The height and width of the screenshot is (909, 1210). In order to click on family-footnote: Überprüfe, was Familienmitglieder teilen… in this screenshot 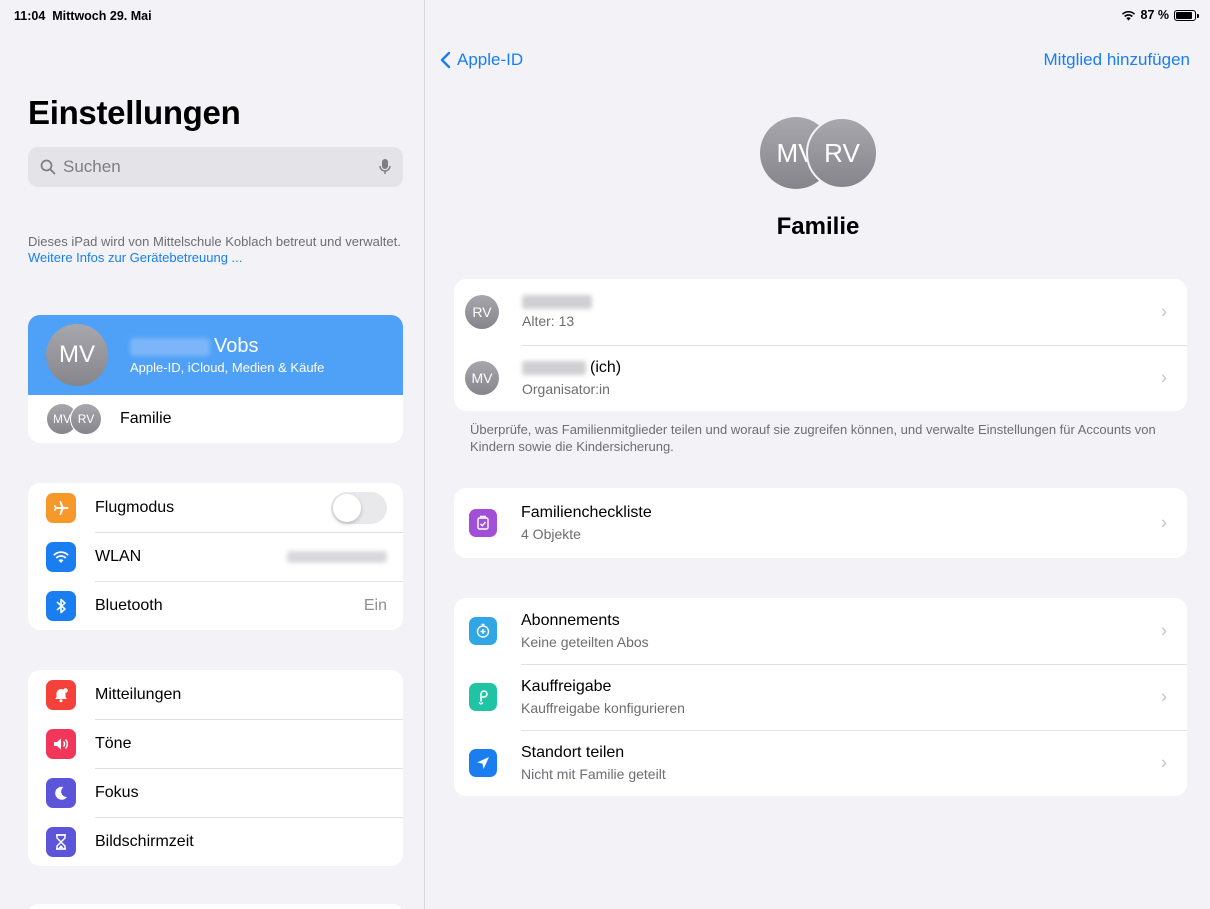, I will do `click(813, 438)`.